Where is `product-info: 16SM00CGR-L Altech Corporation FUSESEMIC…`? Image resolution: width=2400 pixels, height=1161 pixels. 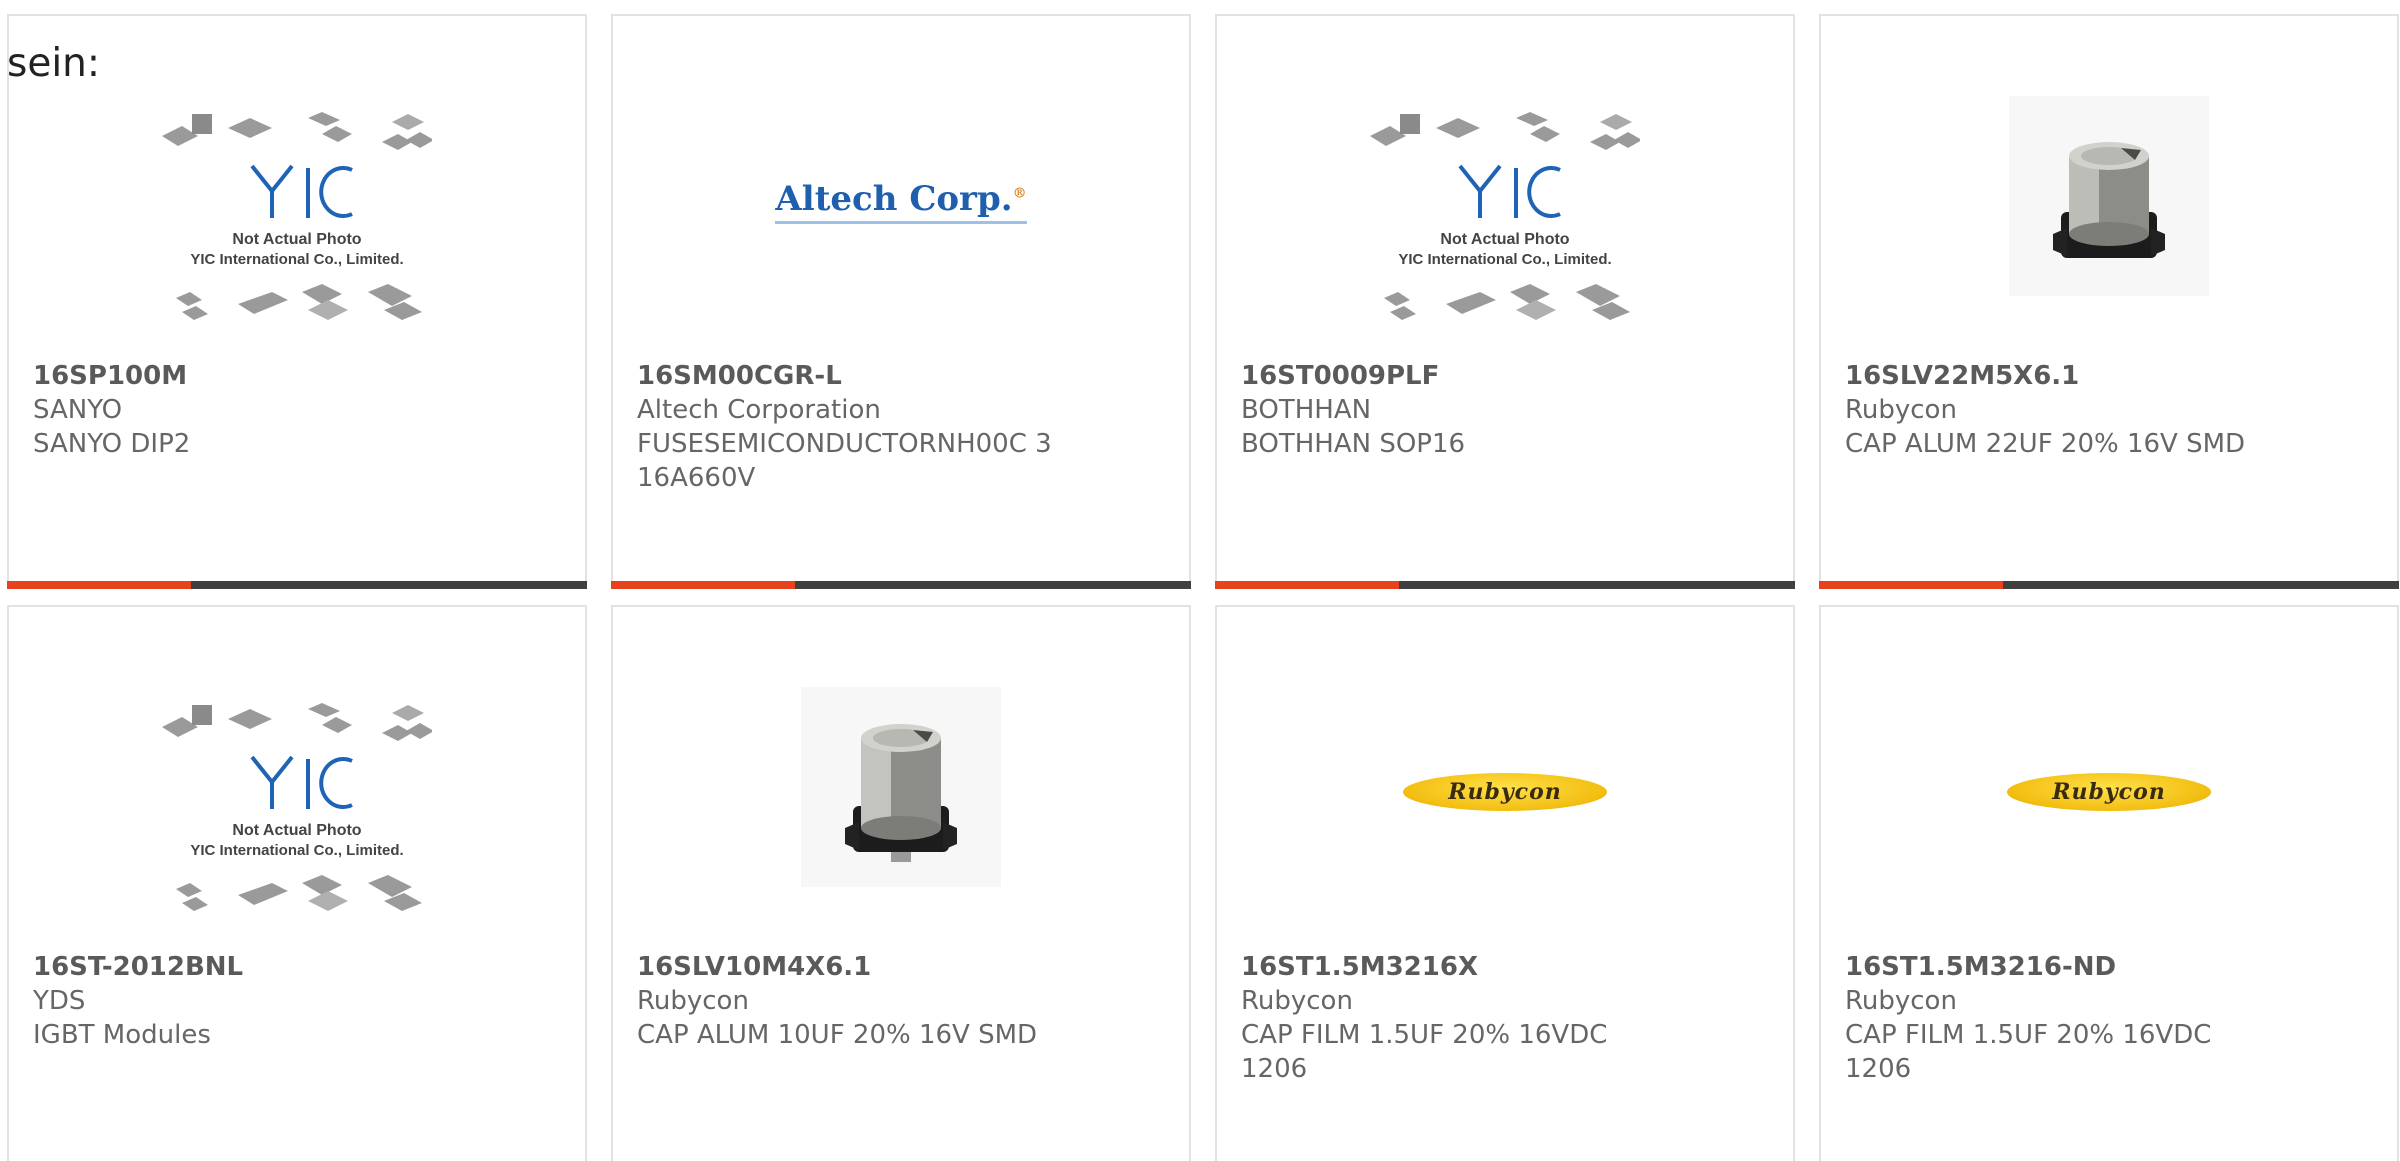
product-info: 16SM00CGR-L Altech Corporation FUSESEMIC… is located at coordinates (901, 427).